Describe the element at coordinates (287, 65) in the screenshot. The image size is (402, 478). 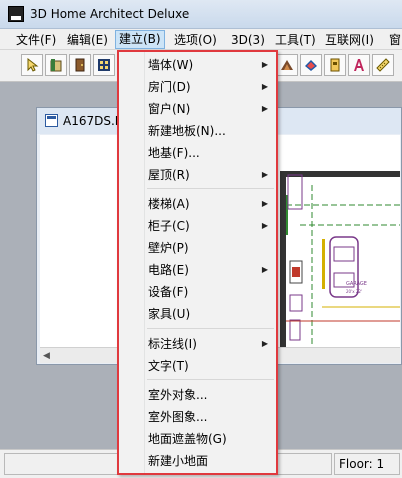
I see `roof-icon` at that location.